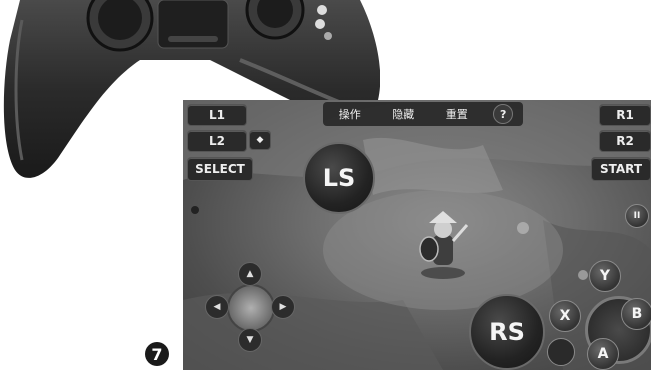 The image size is (651, 370). Describe the element at coordinates (217, 307) in the screenshot. I see `left-arrow-icon: ◀` at that location.